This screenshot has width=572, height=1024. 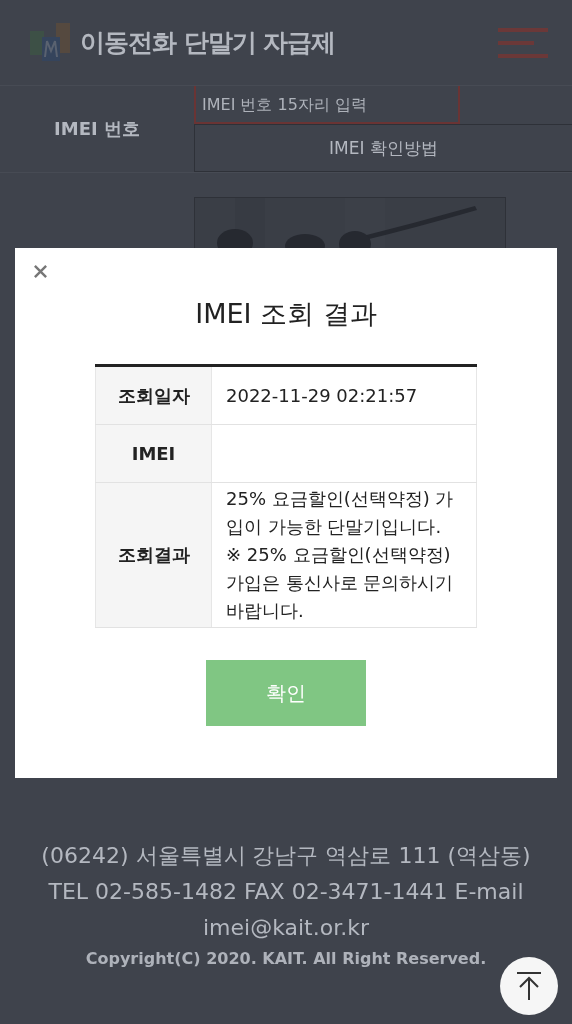 I want to click on field-label: IMEI 번호, so click(x=97, y=129).